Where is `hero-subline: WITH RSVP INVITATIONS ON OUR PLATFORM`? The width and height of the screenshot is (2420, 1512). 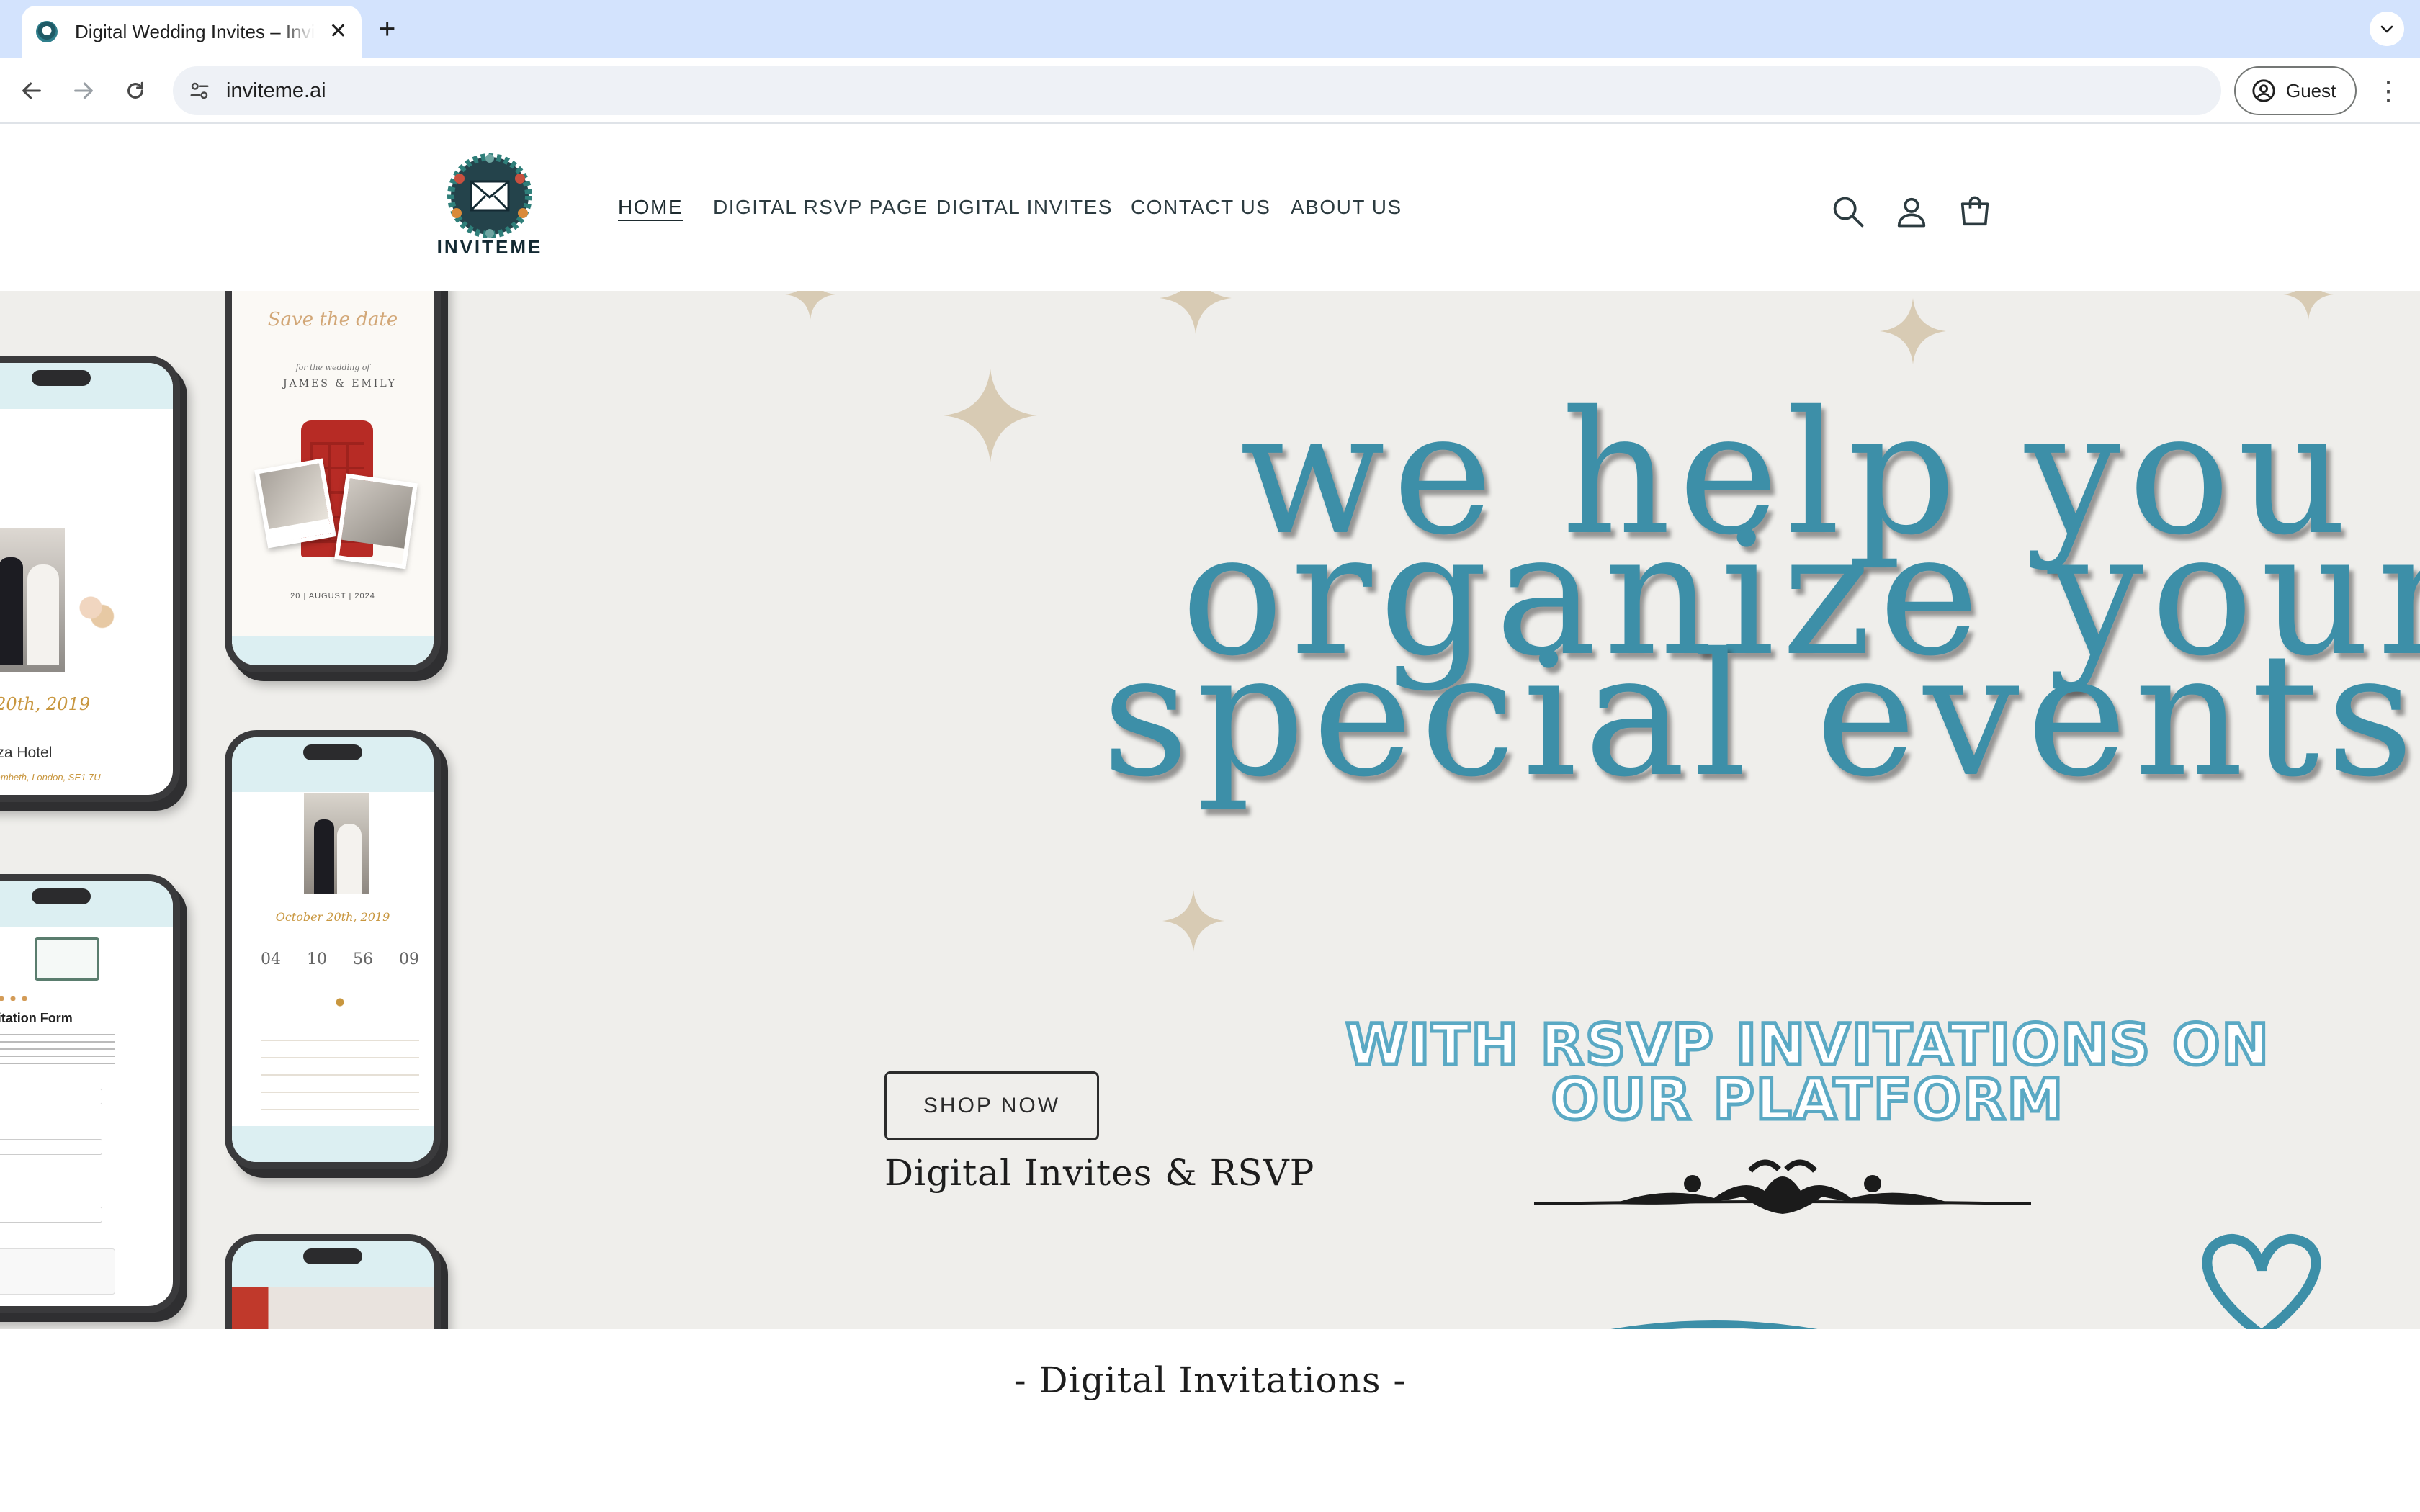
hero-subline: WITH RSVP INVITATIONS ON OUR PLATFORM is located at coordinates (1808, 1073).